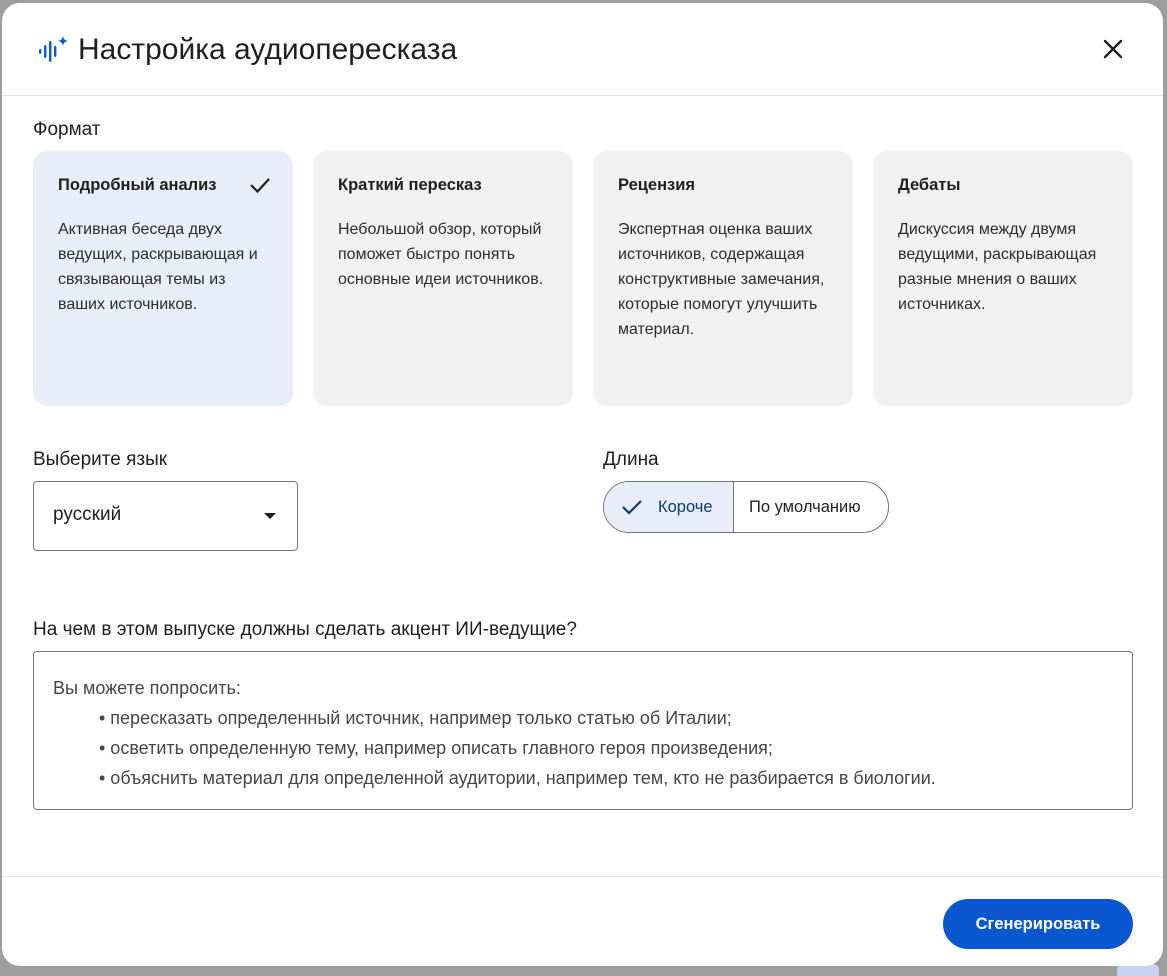  Describe the element at coordinates (268, 49) in the screenshot. I see `dialog-title: Настройка аудиопересказа` at that location.